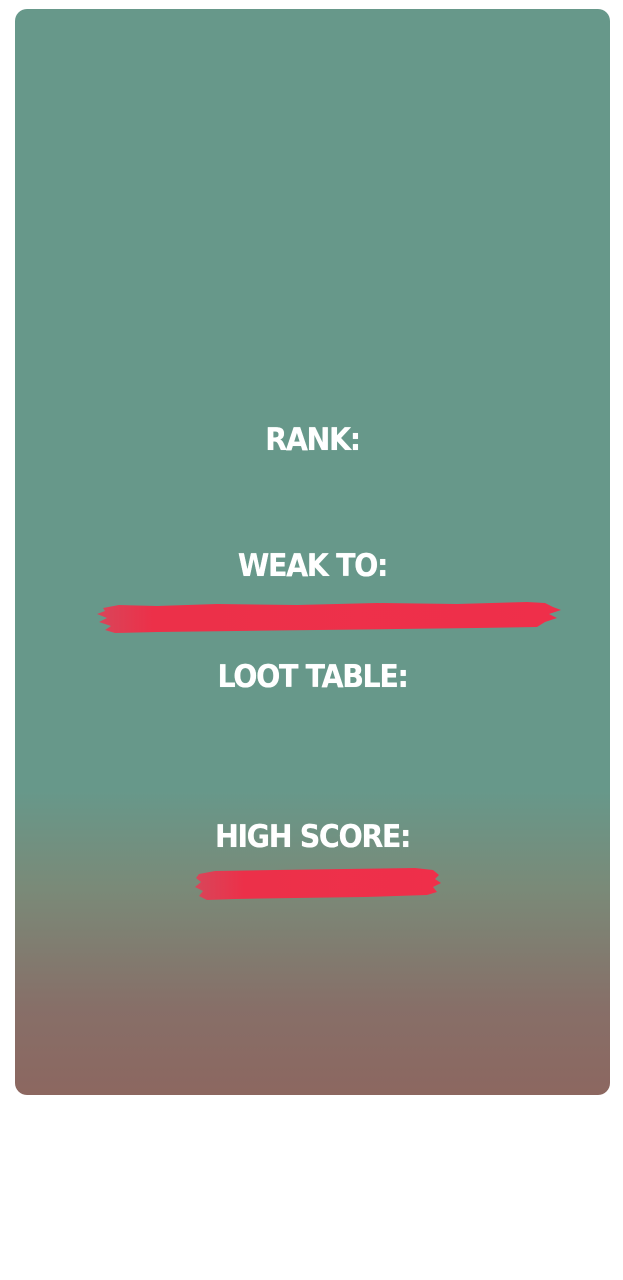 The image size is (623, 1280). What do you see at coordinates (318, 884) in the screenshot?
I see `high-score-brush-stroke` at bounding box center [318, 884].